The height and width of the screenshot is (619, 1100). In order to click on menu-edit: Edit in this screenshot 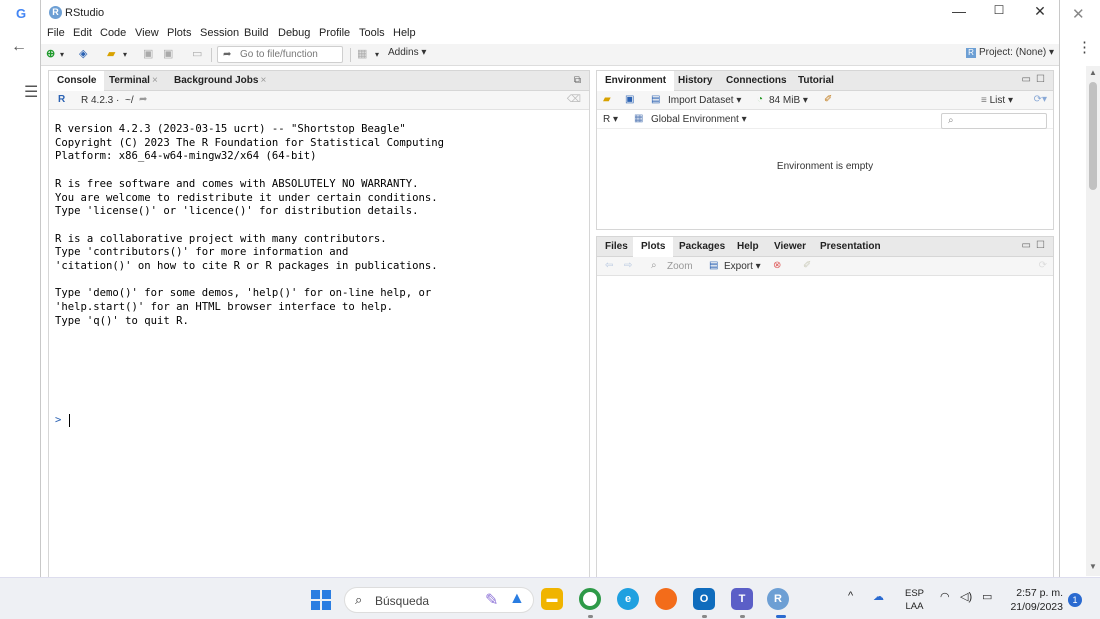, I will do `click(82, 33)`.